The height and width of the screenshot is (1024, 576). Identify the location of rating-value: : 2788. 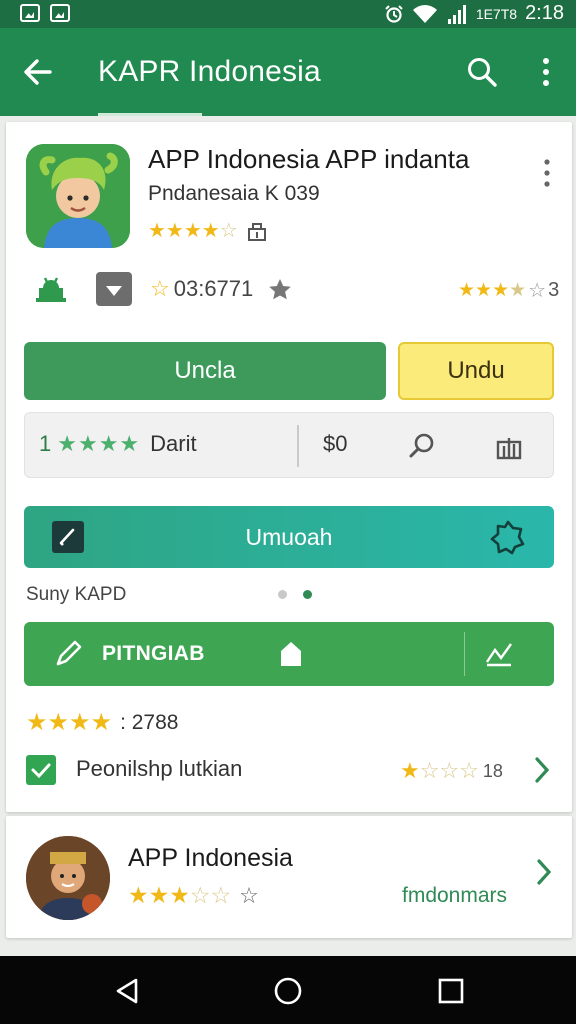
(149, 722).